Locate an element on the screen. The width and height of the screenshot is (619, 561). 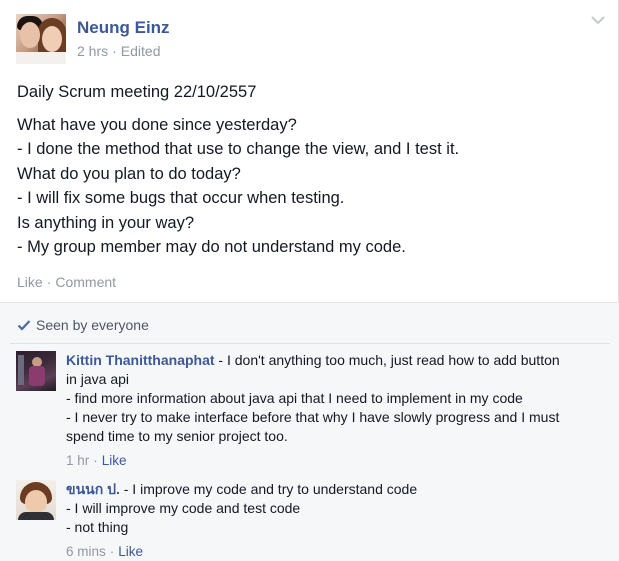
comment-line: - I will improve my code and test code is located at coordinates (183, 508).